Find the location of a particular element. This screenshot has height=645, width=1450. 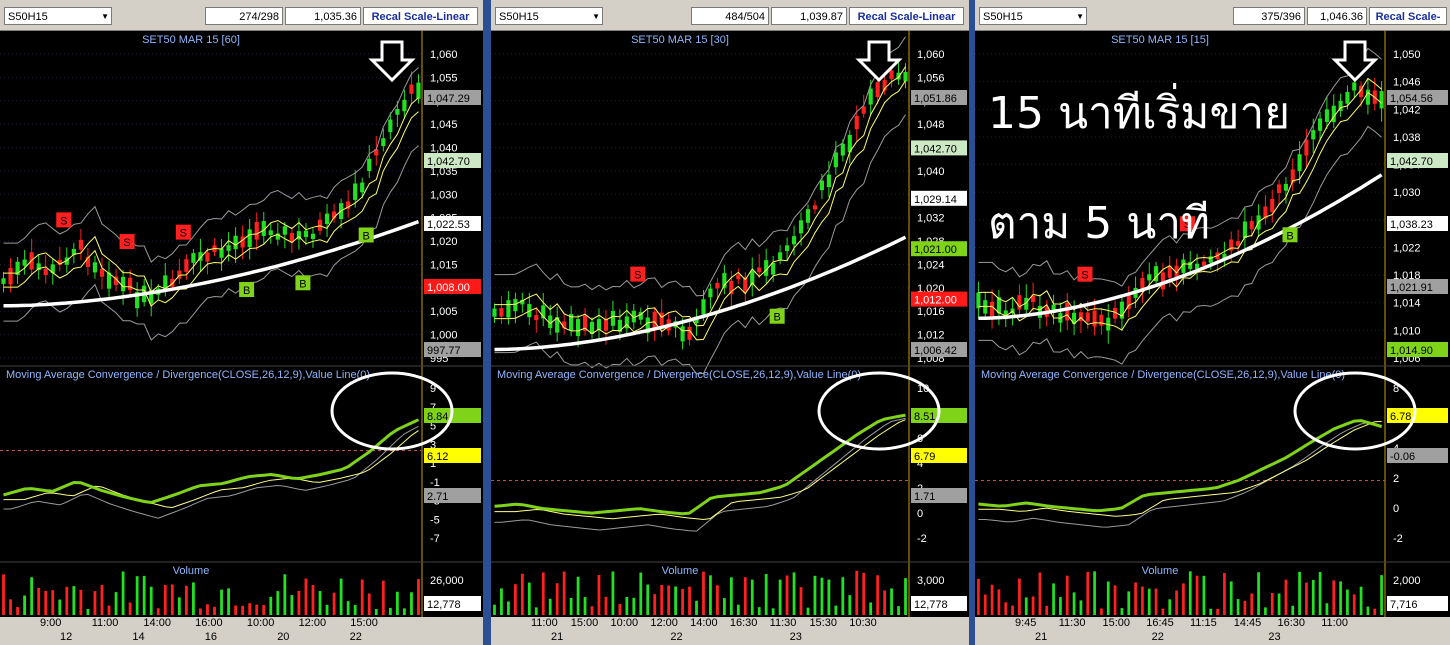

price-tag-label: 1,008.00 is located at coordinates (448, 288).